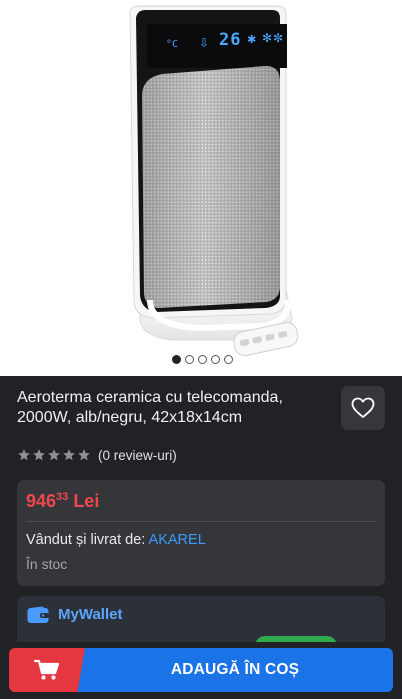 The image size is (402, 699). I want to click on rating-stars, so click(54, 455).